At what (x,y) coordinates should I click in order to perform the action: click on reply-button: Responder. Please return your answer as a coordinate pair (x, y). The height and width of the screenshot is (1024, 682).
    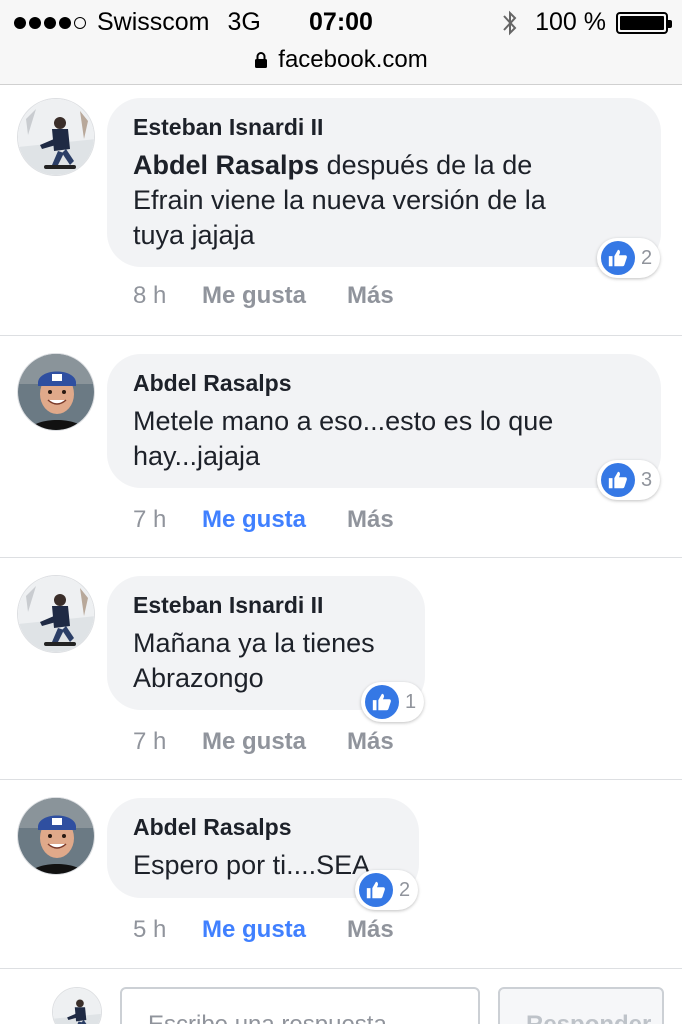
    Looking at the image, I should click on (581, 1005).